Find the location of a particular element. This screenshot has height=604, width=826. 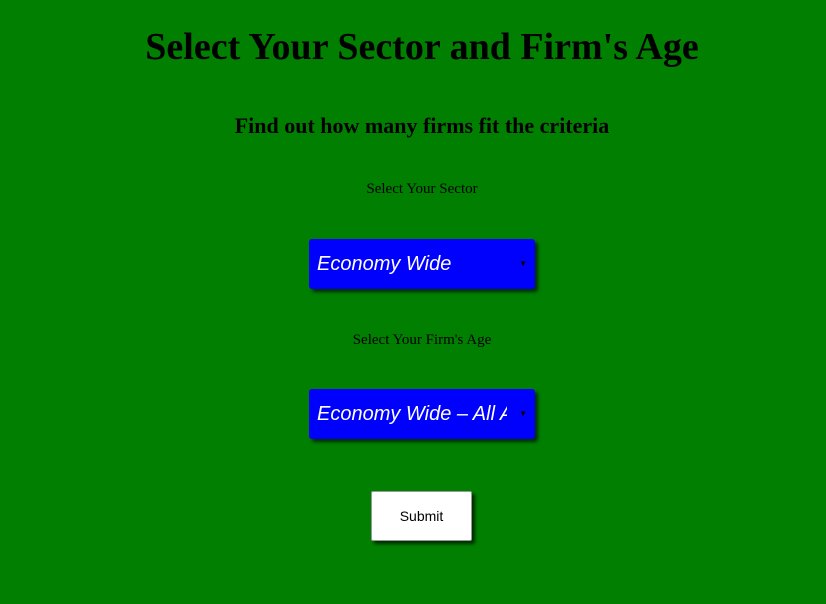

page-title: Select Your Sector and Firm's Age is located at coordinates (422, 47).